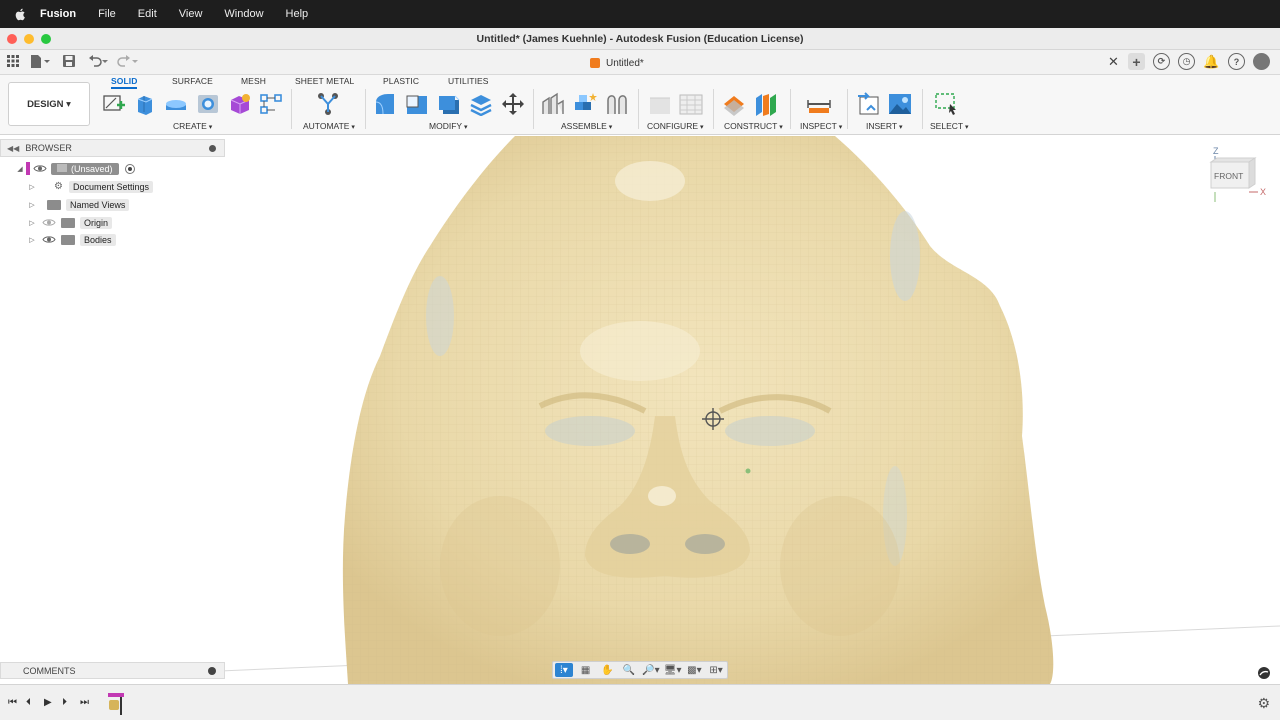 Image resolution: width=1280 pixels, height=720 pixels. What do you see at coordinates (884, 126) in the screenshot?
I see `group-insert-label: INSERT` at bounding box center [884, 126].